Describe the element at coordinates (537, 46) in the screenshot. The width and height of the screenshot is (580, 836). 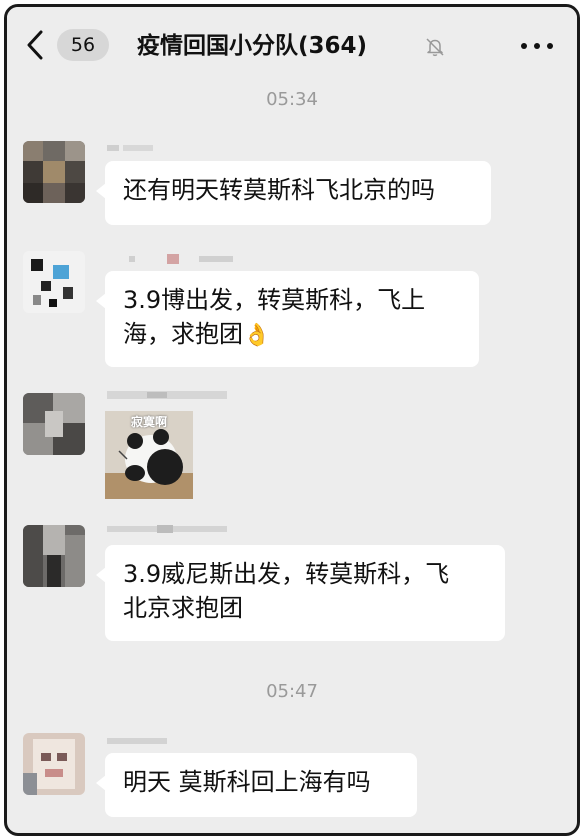
I see `more-dots-icon` at that location.